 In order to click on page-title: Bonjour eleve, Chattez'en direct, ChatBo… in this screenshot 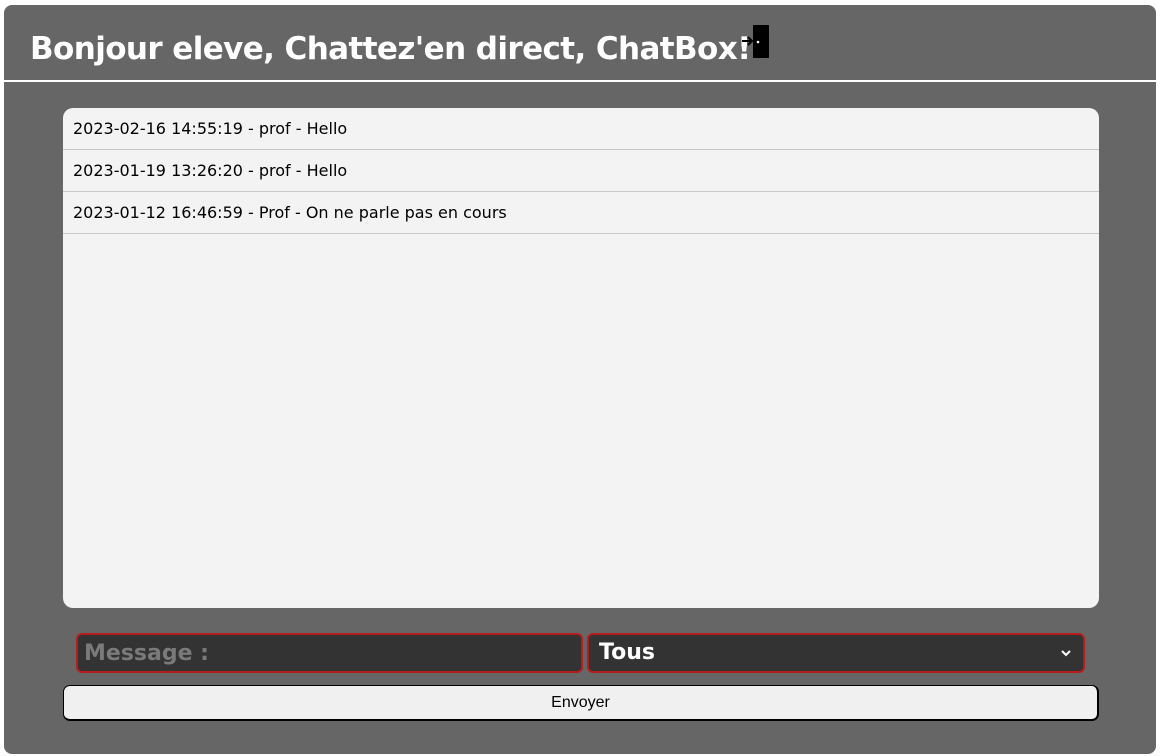, I will do `click(390, 49)`.